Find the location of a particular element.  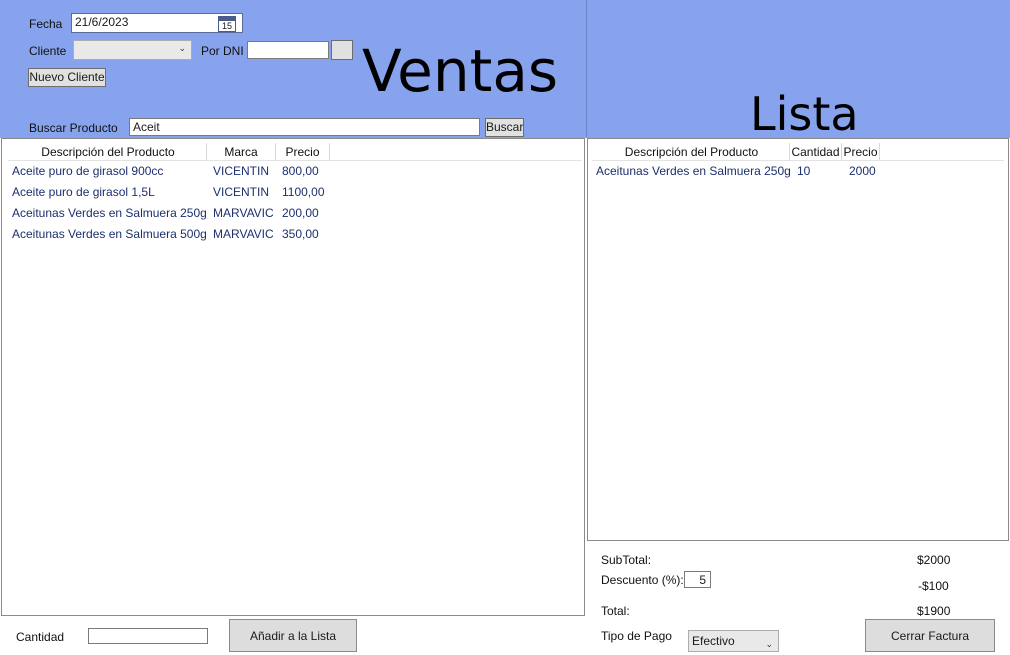

ventas-title: Ventas is located at coordinates (460, 71).